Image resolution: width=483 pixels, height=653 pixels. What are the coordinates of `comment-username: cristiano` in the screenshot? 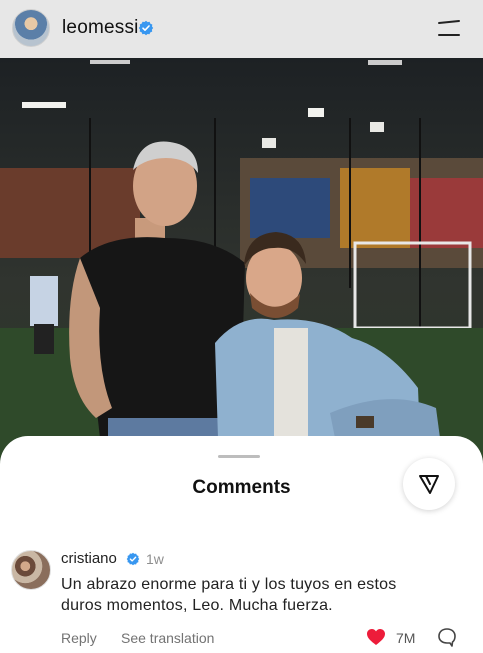 It's located at (89, 558).